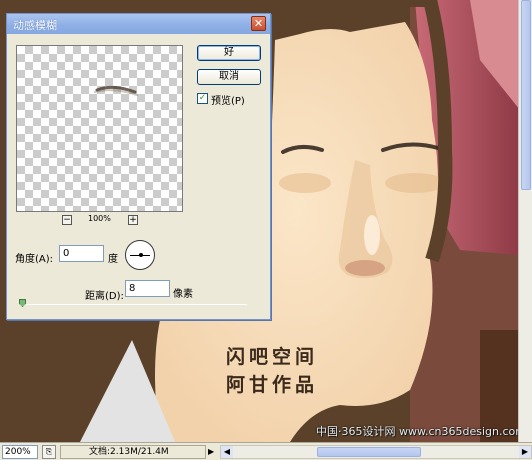  What do you see at coordinates (272, 357) in the screenshot?
I see `artwork-text-line1: 闪吧空间` at bounding box center [272, 357].